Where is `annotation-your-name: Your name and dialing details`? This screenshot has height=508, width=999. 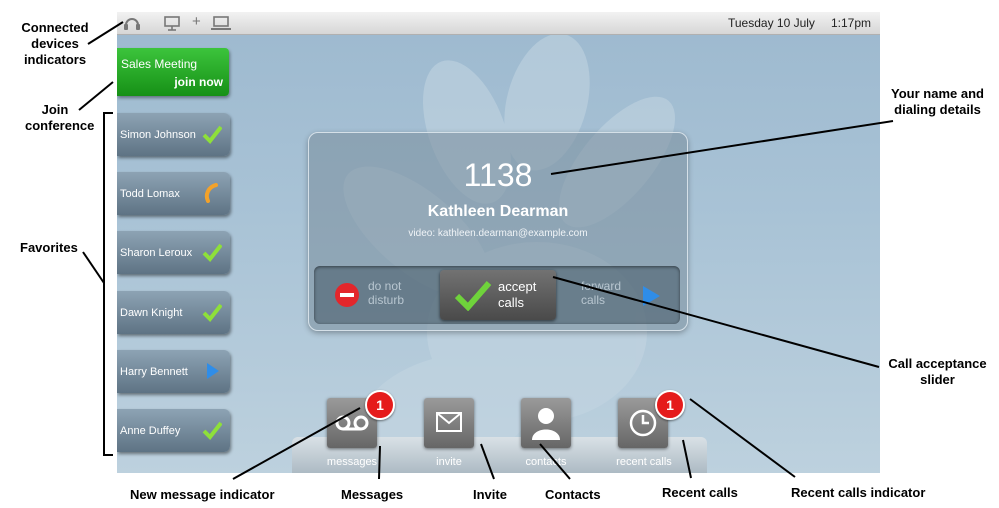 annotation-your-name: Your name and dialing details is located at coordinates (937, 101).